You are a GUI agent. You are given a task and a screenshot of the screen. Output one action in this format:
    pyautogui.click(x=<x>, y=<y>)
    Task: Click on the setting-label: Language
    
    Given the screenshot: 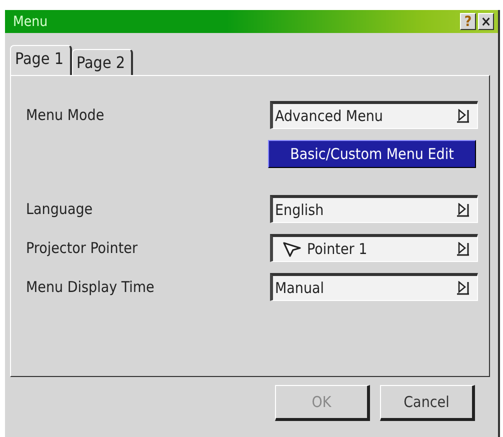 What is the action you would take?
    pyautogui.click(x=60, y=209)
    